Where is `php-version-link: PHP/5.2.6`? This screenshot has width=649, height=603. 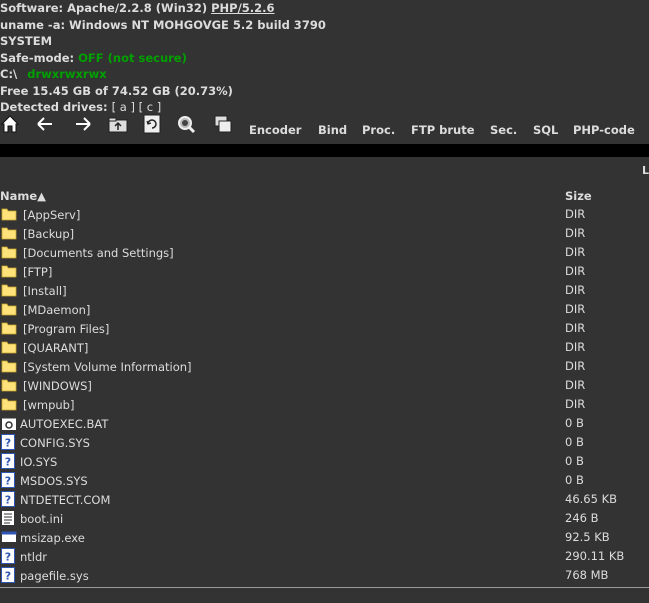 php-version-link: PHP/5.2.6 is located at coordinates (242, 8).